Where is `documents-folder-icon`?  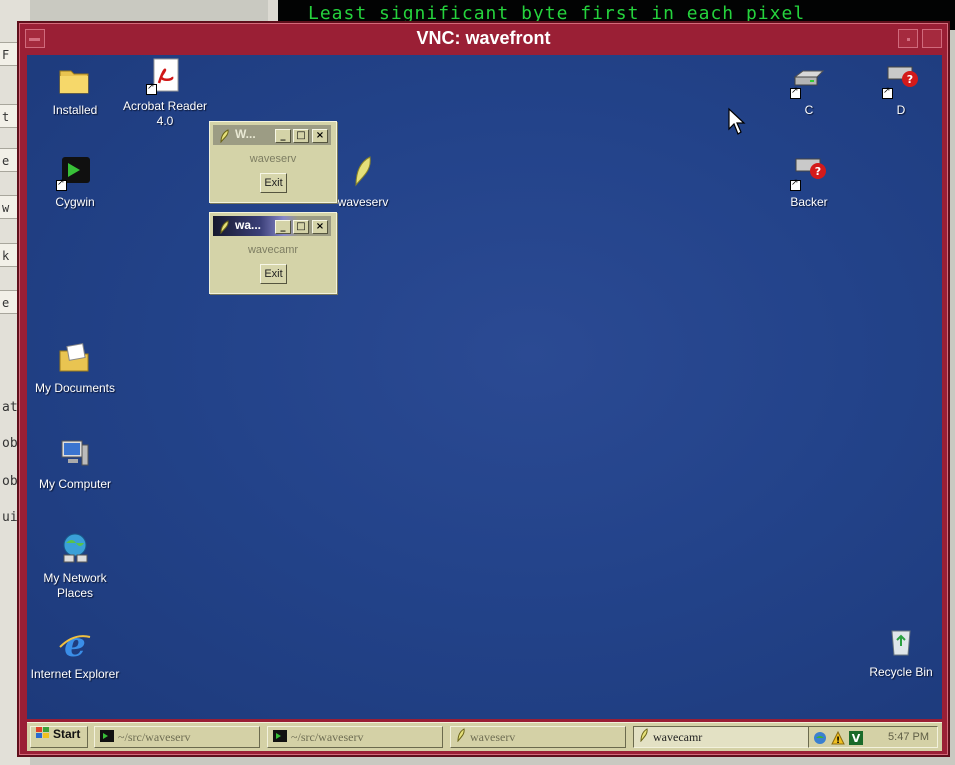
documents-folder-icon is located at coordinates (75, 358).